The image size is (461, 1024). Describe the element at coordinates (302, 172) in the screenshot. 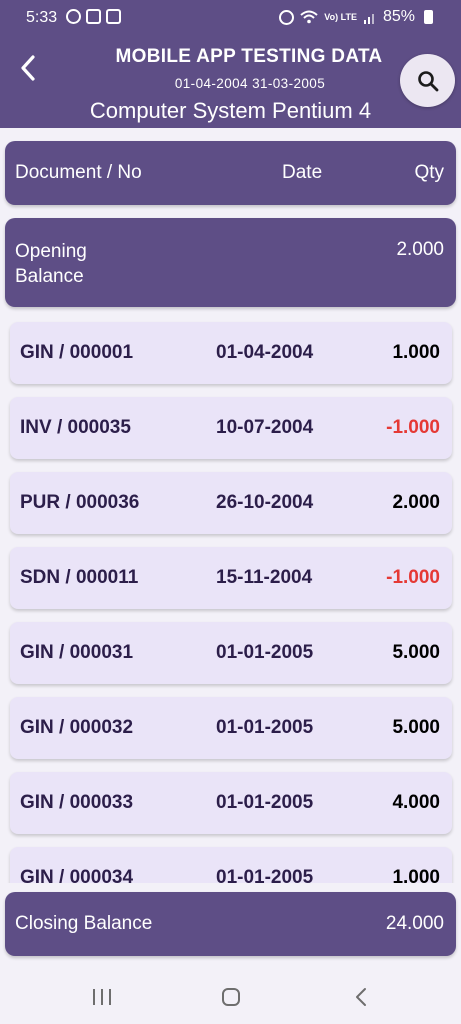

I see `column-date: Date` at that location.